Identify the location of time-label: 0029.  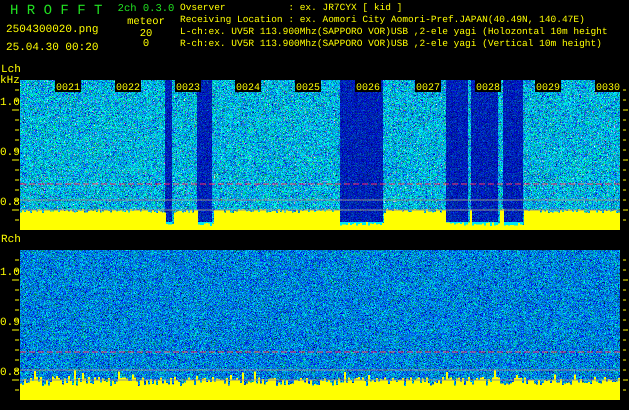
(548, 87).